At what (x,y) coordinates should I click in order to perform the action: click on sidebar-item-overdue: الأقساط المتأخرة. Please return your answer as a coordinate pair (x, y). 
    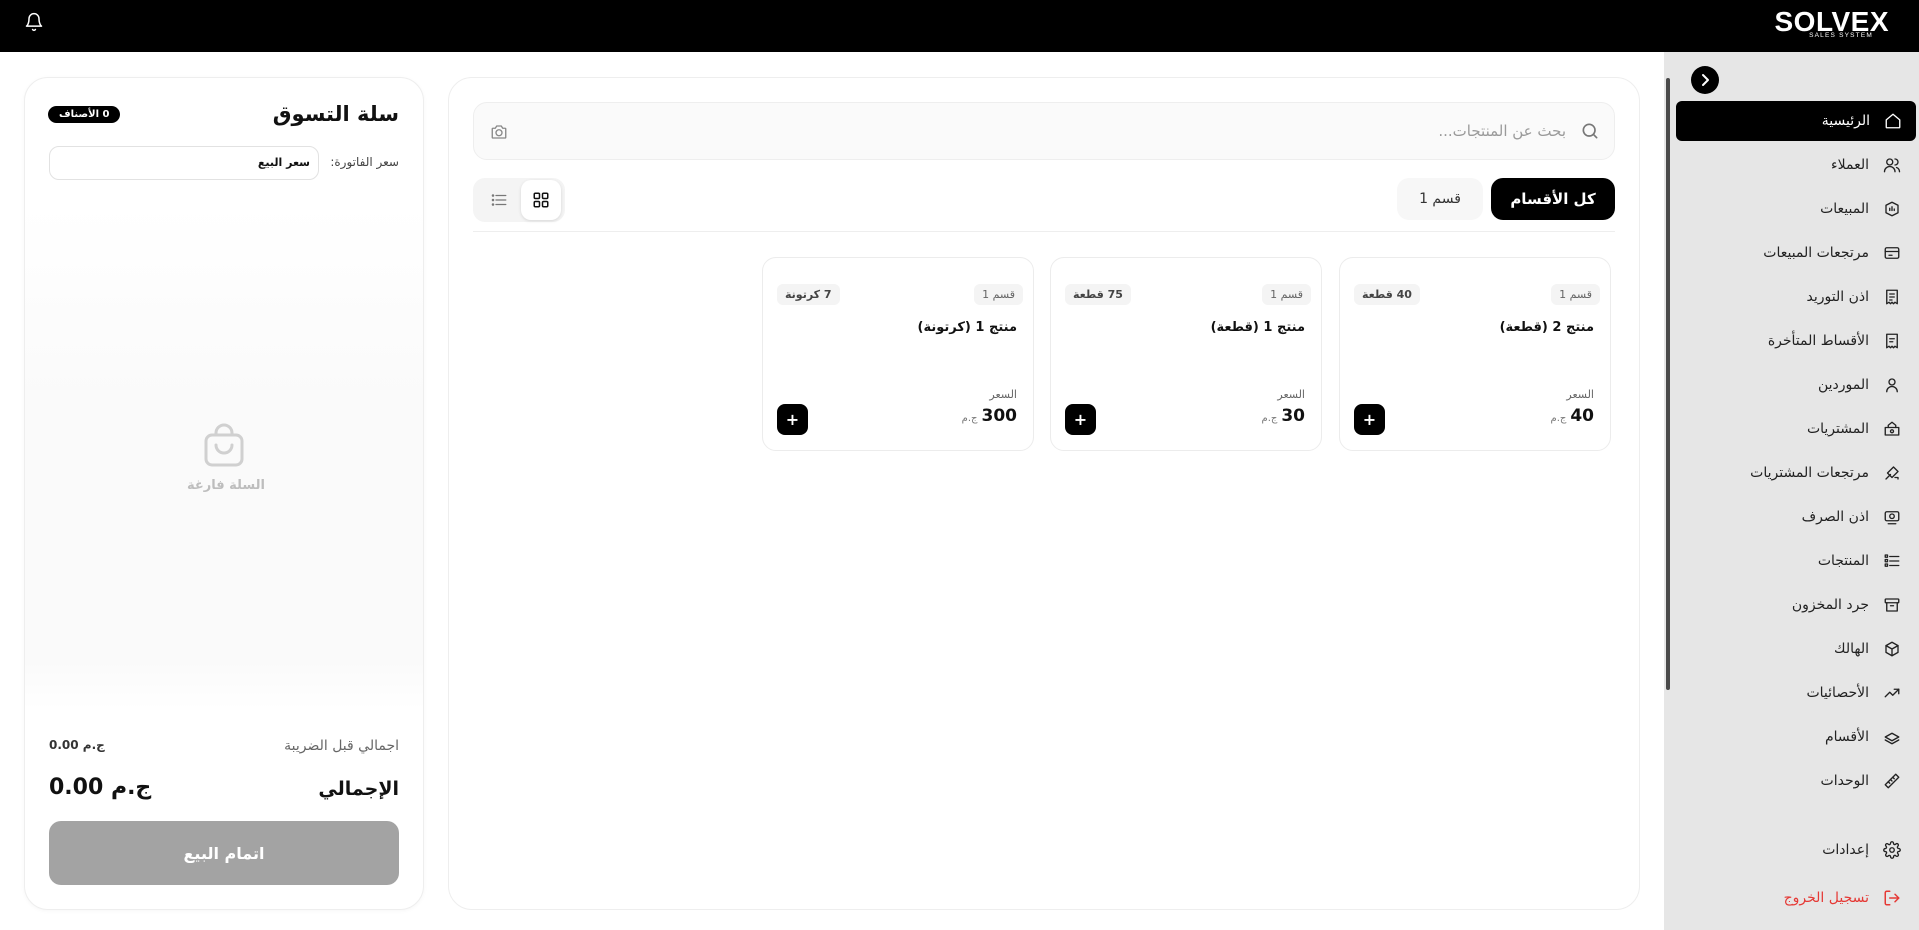
    Looking at the image, I should click on (1795, 341).